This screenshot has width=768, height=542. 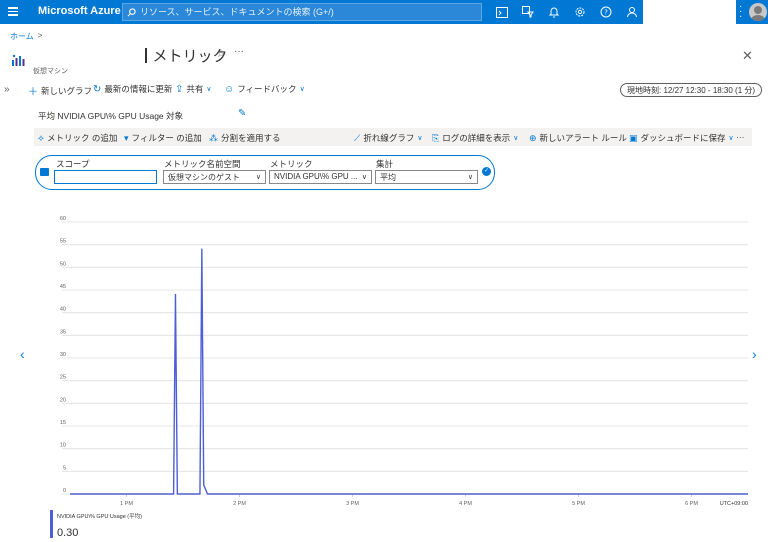 I want to click on new-chart-button: ＋ 新しいグラフ, so click(x=60, y=91).